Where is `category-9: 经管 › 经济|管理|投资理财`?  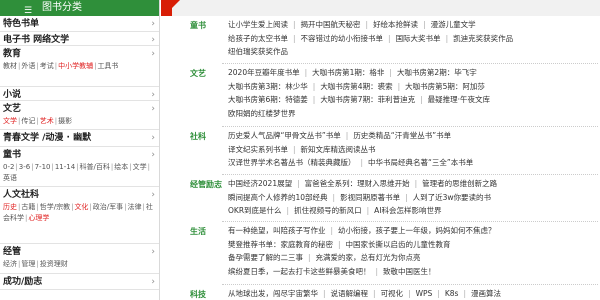
category-9: 经管 › 经济|管理|投资理财 is located at coordinates (79, 259).